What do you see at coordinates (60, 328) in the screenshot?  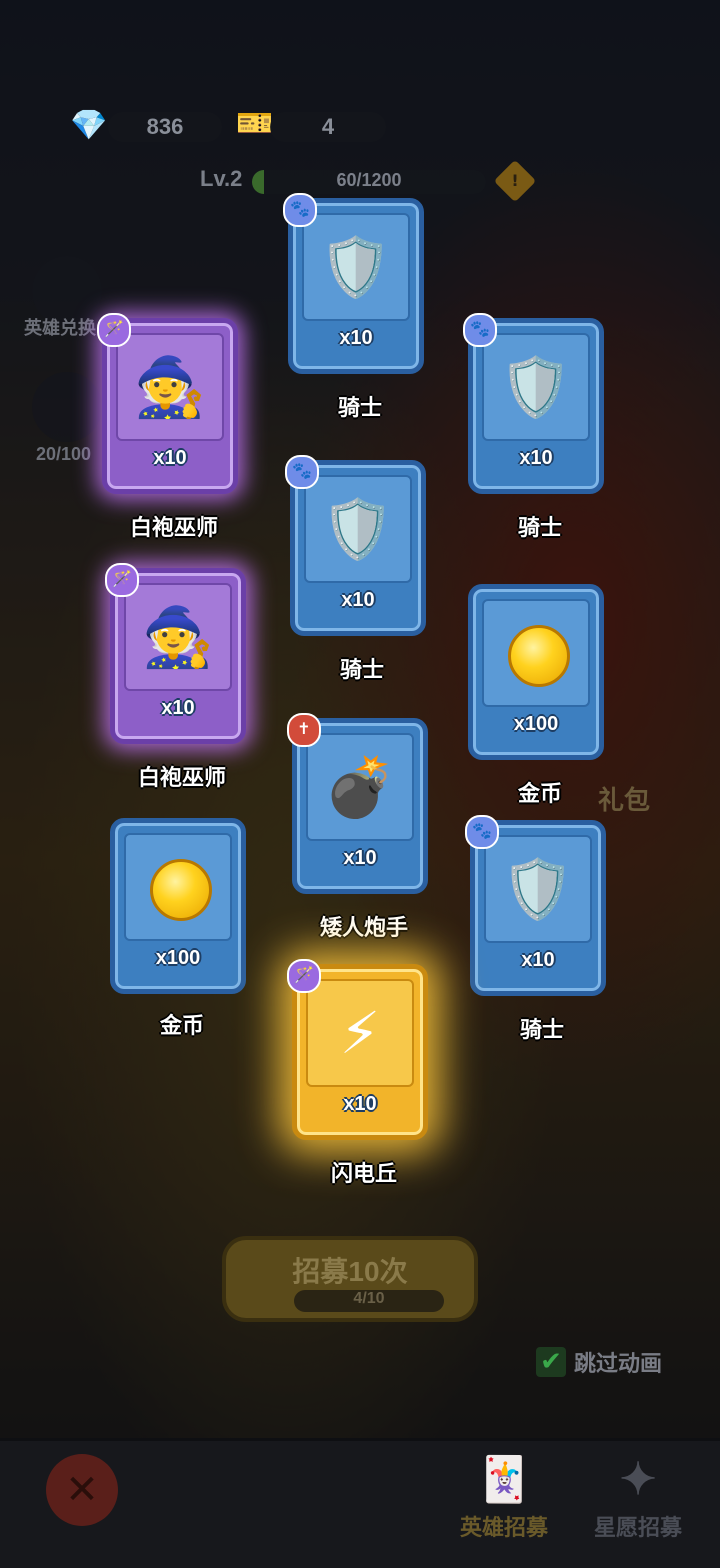 I see `hero-exchange-label: 英雄兑换` at bounding box center [60, 328].